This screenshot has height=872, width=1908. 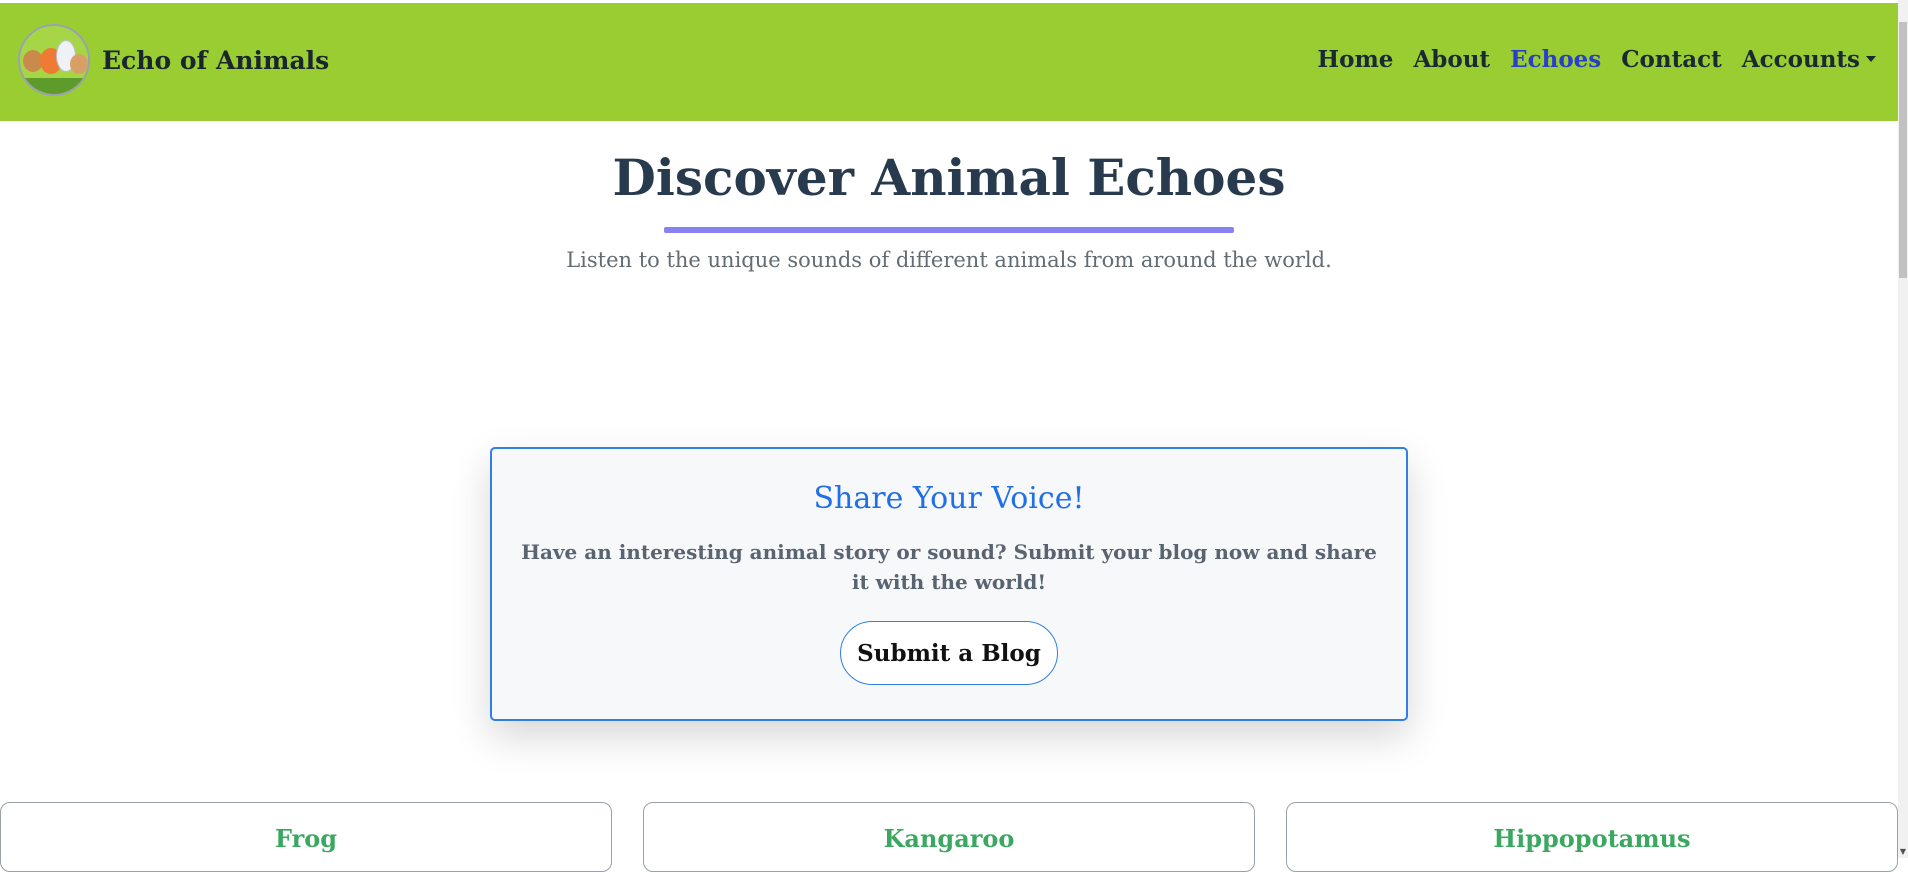 I want to click on nav-item-home: Home, so click(x=1355, y=59).